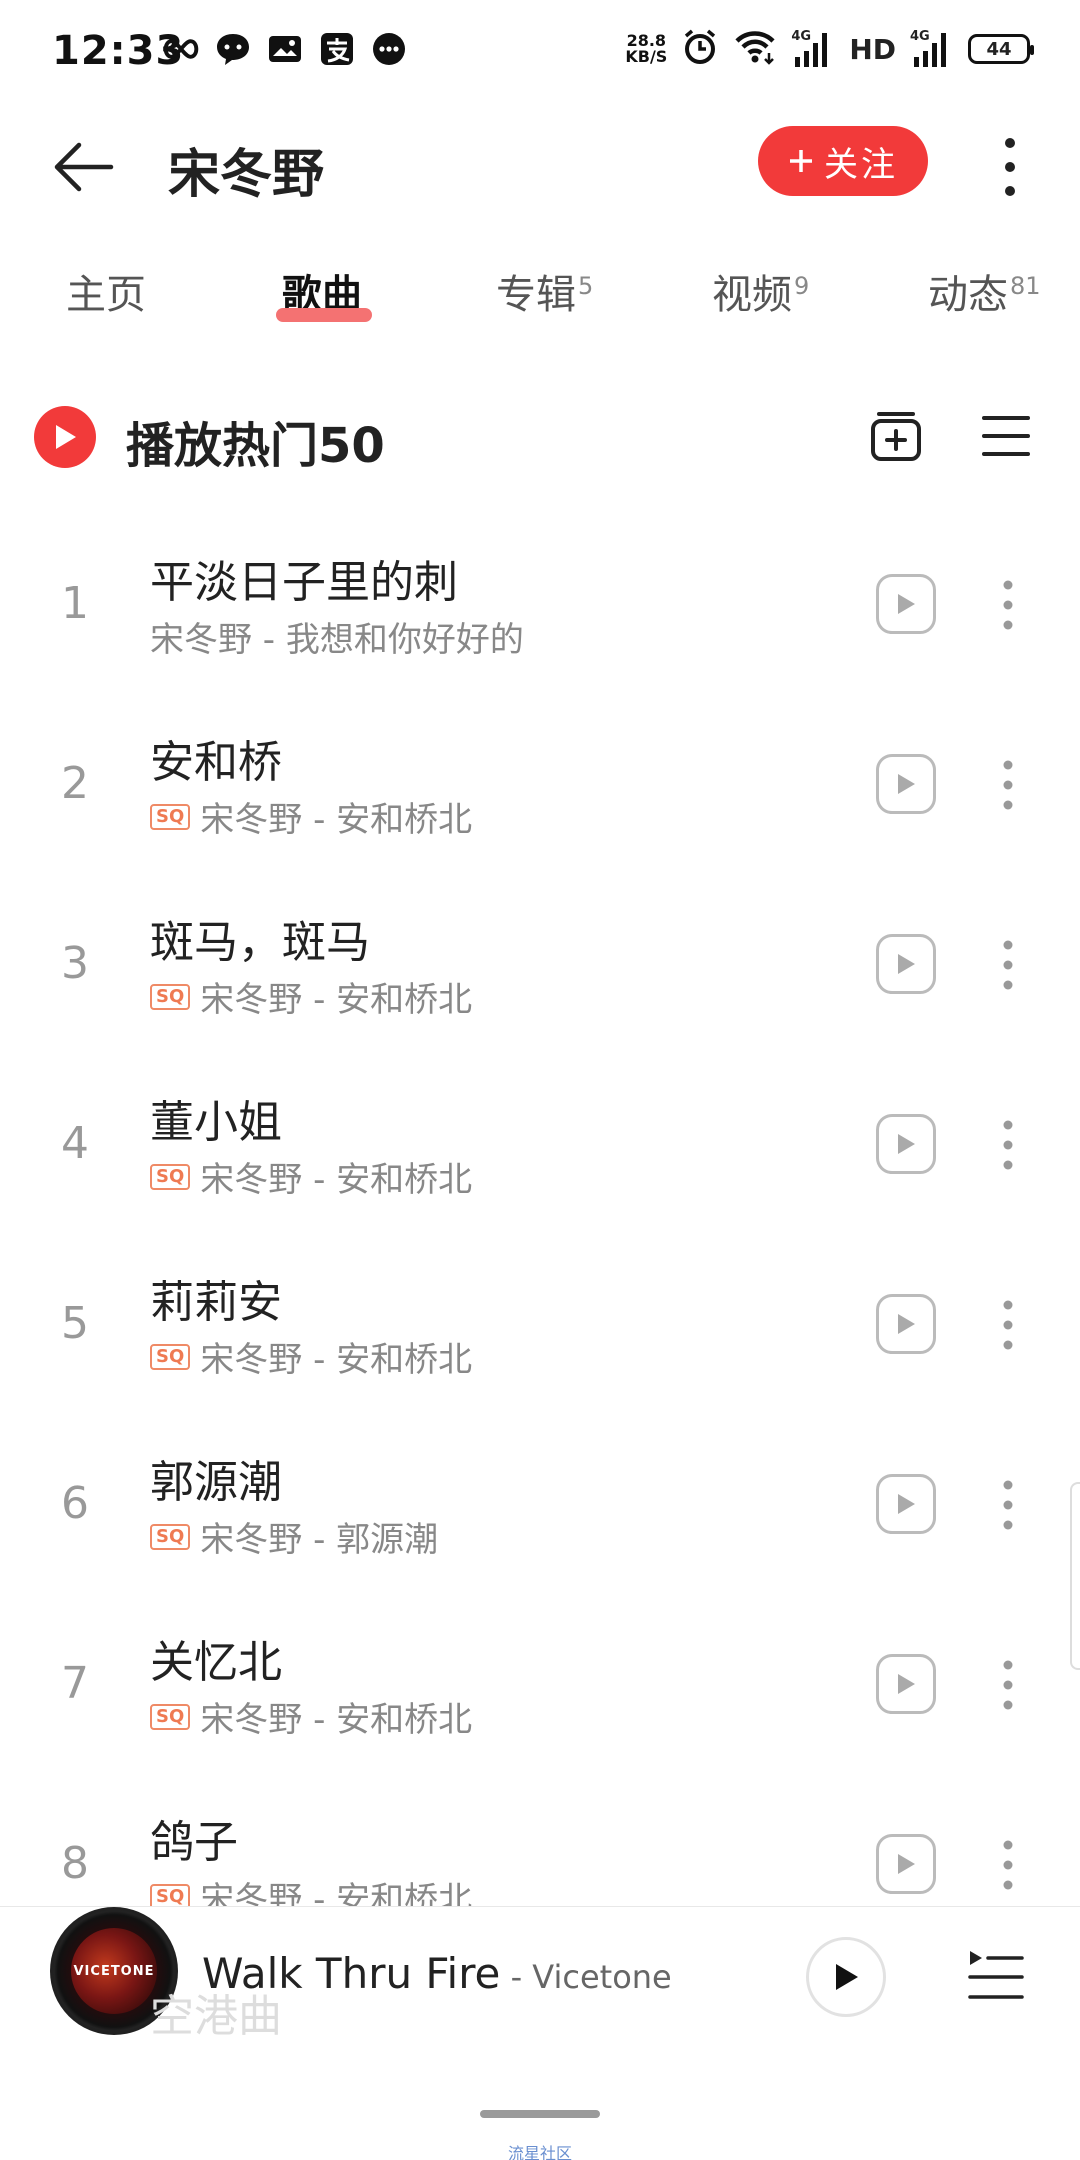 Image resolution: width=1080 pixels, height=2160 pixels. What do you see at coordinates (544, 291) in the screenshot?
I see `tab-albums: 专辑5` at bounding box center [544, 291].